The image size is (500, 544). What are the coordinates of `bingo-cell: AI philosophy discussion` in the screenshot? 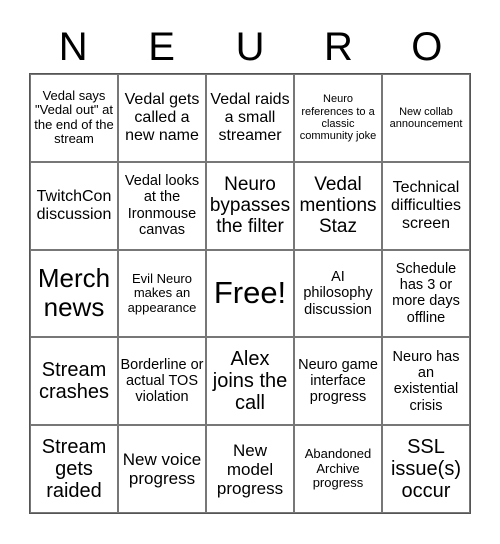 It's located at (338, 293).